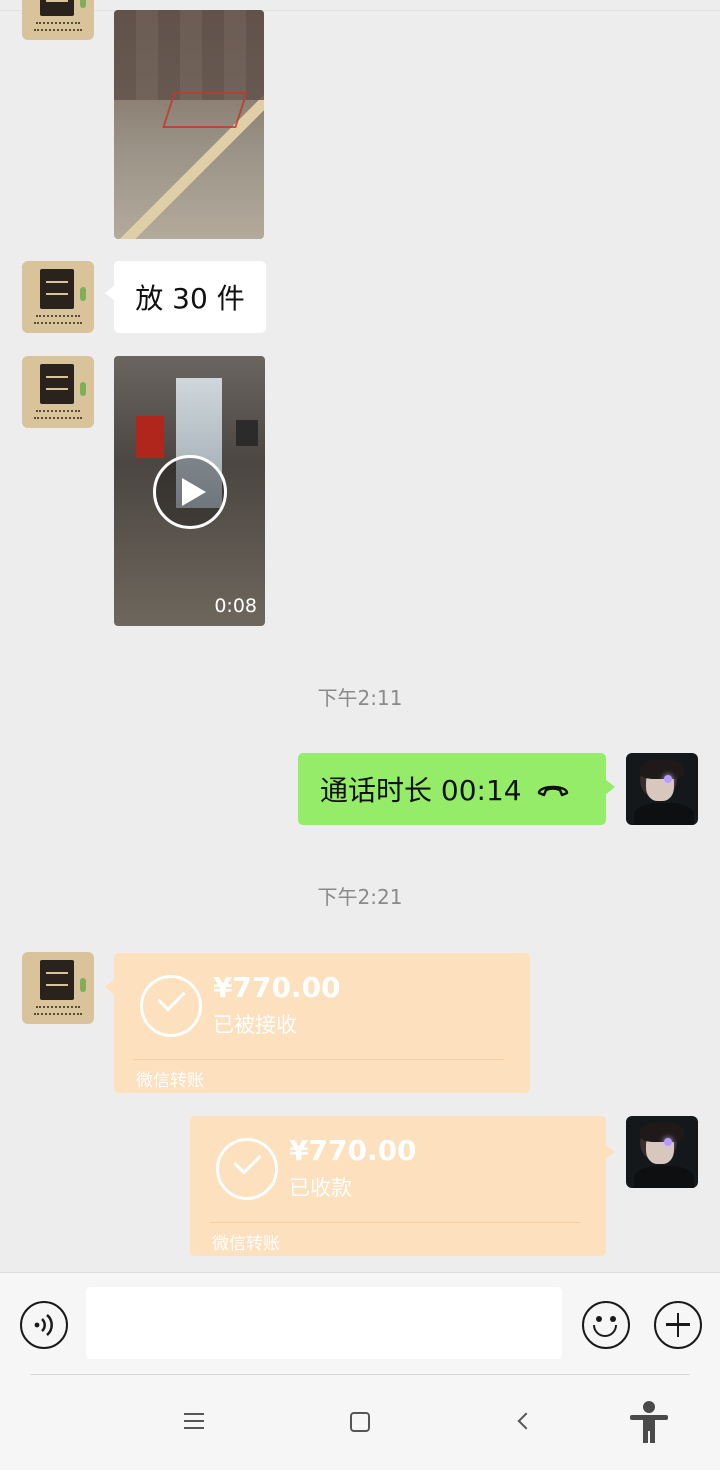  What do you see at coordinates (526, 1421) in the screenshot?
I see `back-icon` at bounding box center [526, 1421].